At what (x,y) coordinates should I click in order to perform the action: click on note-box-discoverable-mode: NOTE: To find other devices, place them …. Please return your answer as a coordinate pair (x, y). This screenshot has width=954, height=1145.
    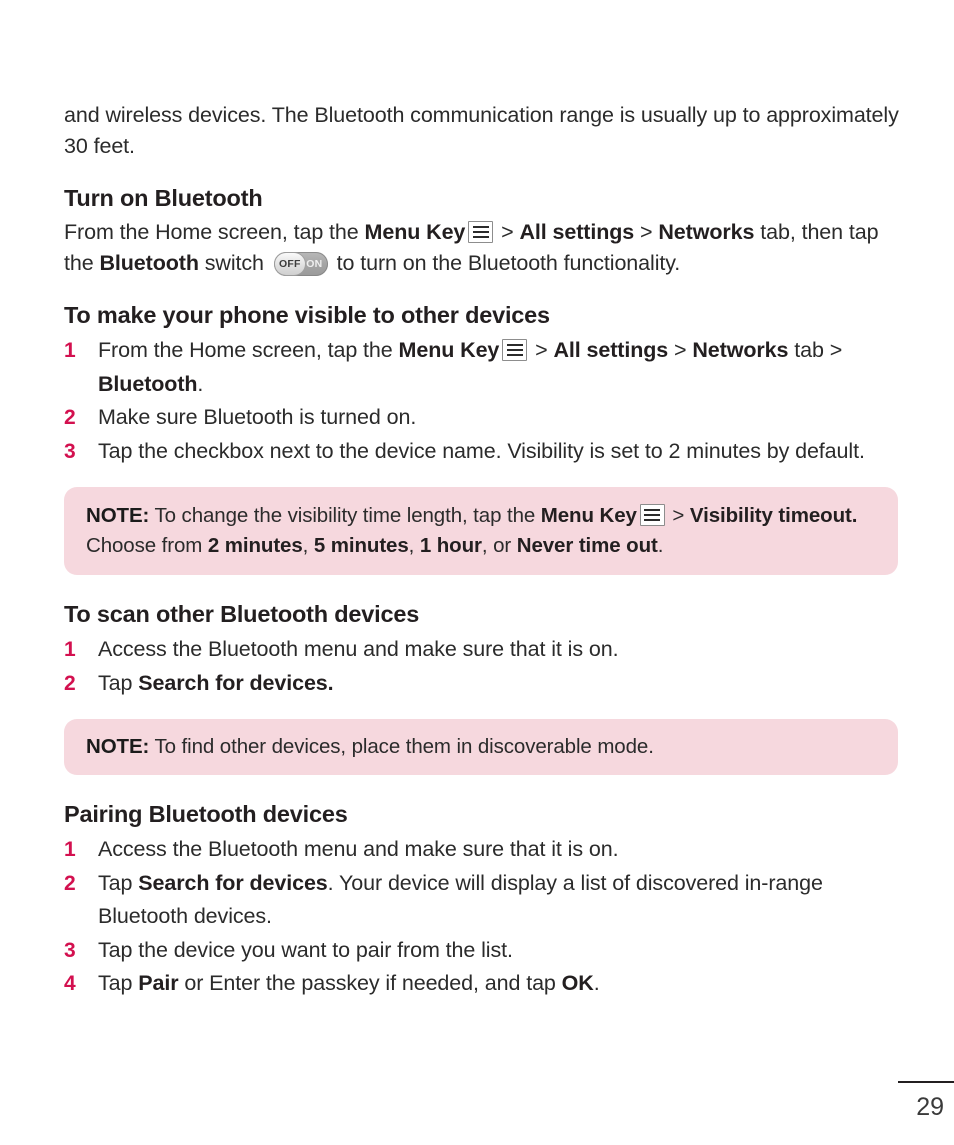
    Looking at the image, I should click on (481, 747).